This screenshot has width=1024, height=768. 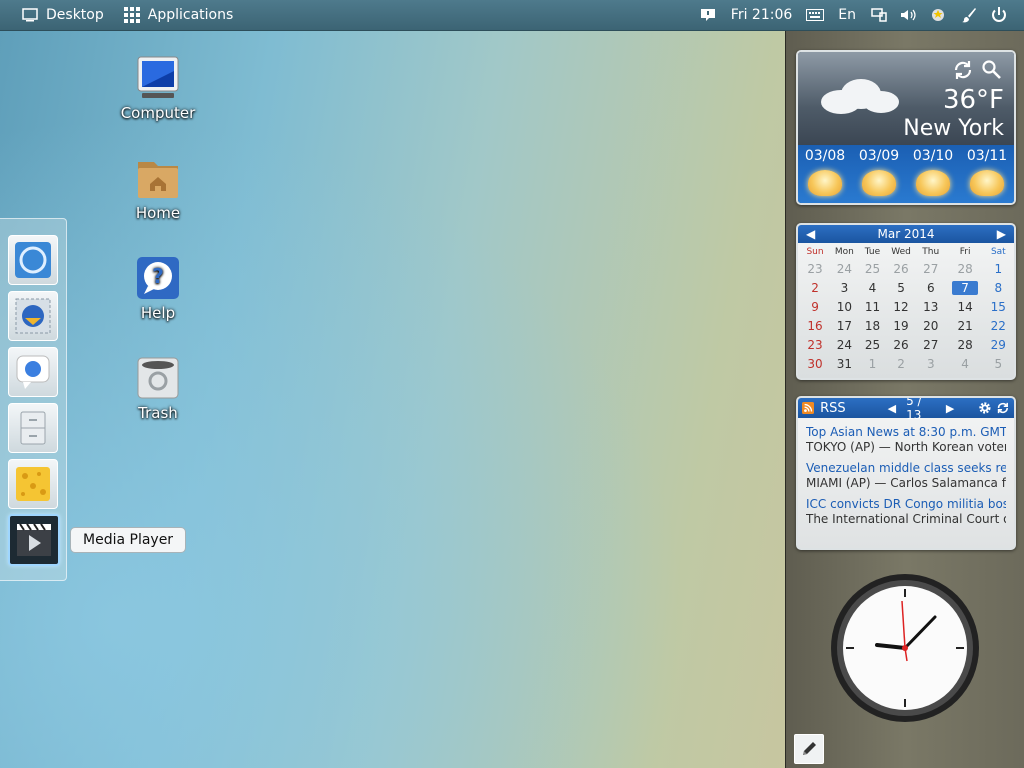 I want to click on calendar-day-number: 29, so click(x=998, y=344).